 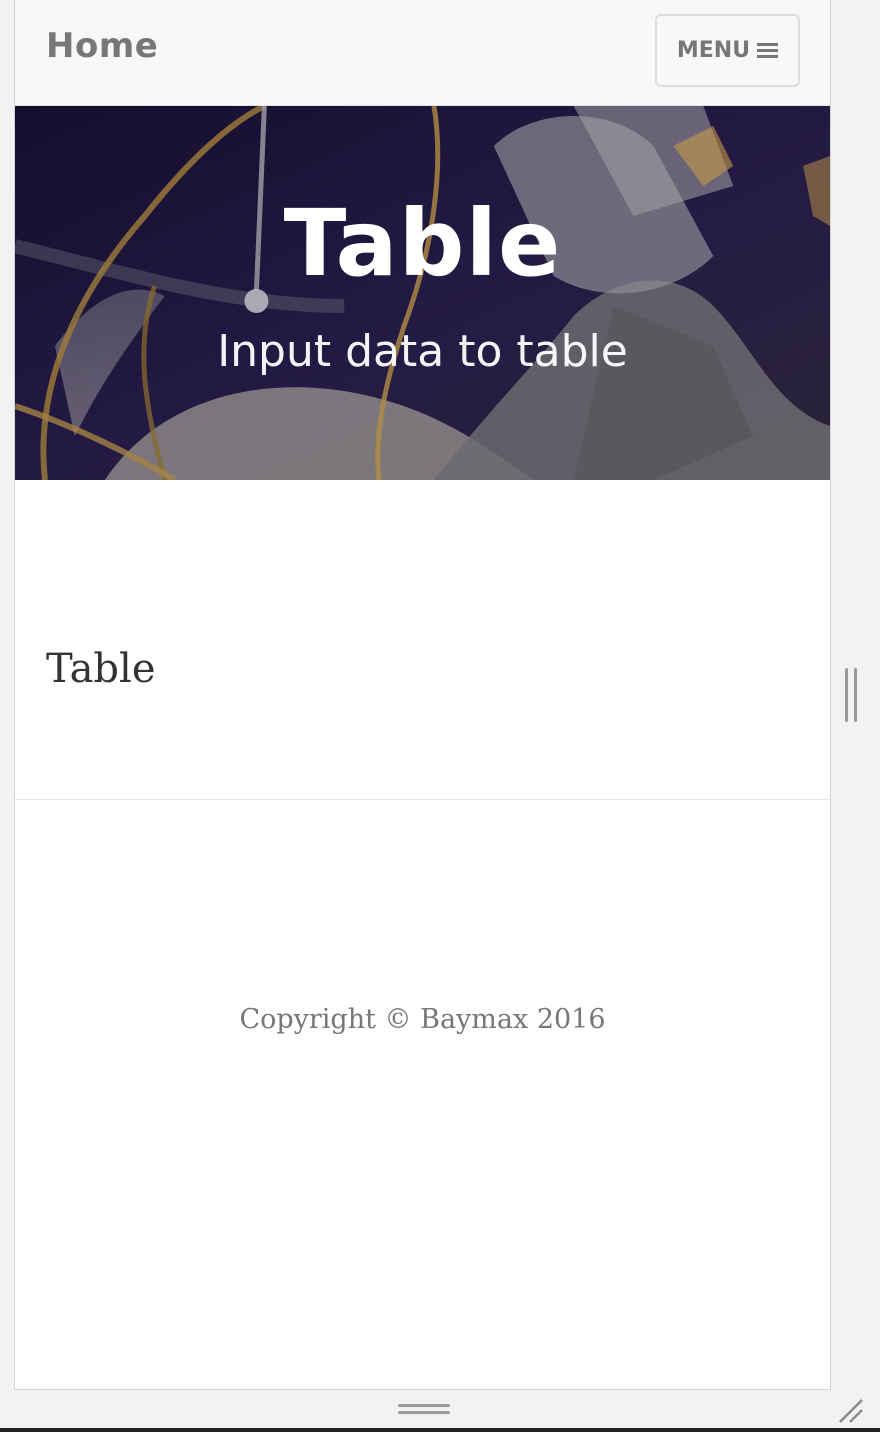 I want to click on hero-subtitle: Input data to table, so click(x=422, y=351).